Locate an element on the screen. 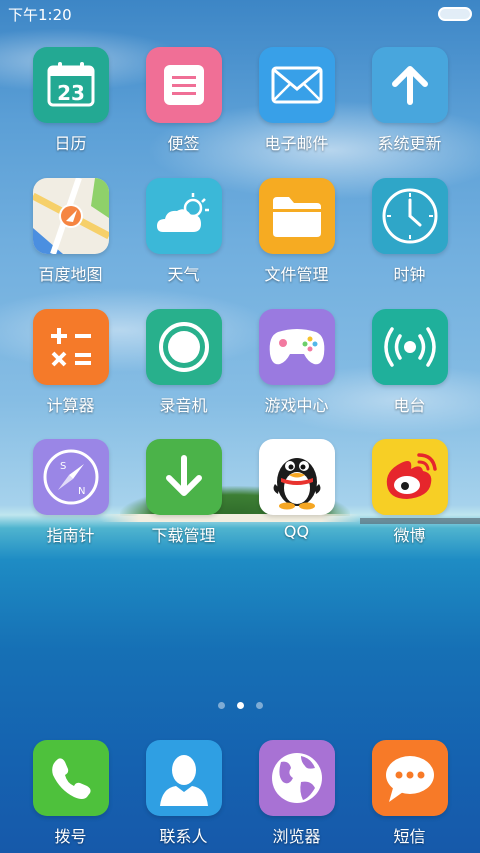  app-download-manager: 下载管理 is located at coordinates (183, 494).